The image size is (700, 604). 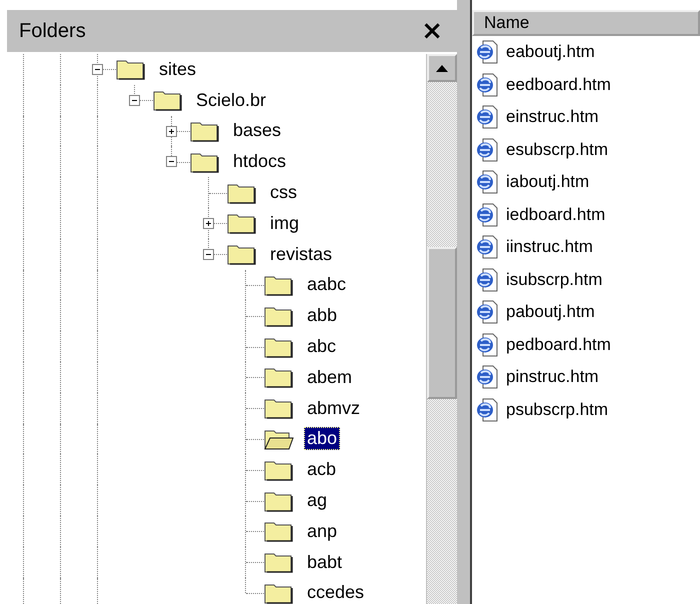 What do you see at coordinates (284, 223) in the screenshot?
I see `folder-item: img` at bounding box center [284, 223].